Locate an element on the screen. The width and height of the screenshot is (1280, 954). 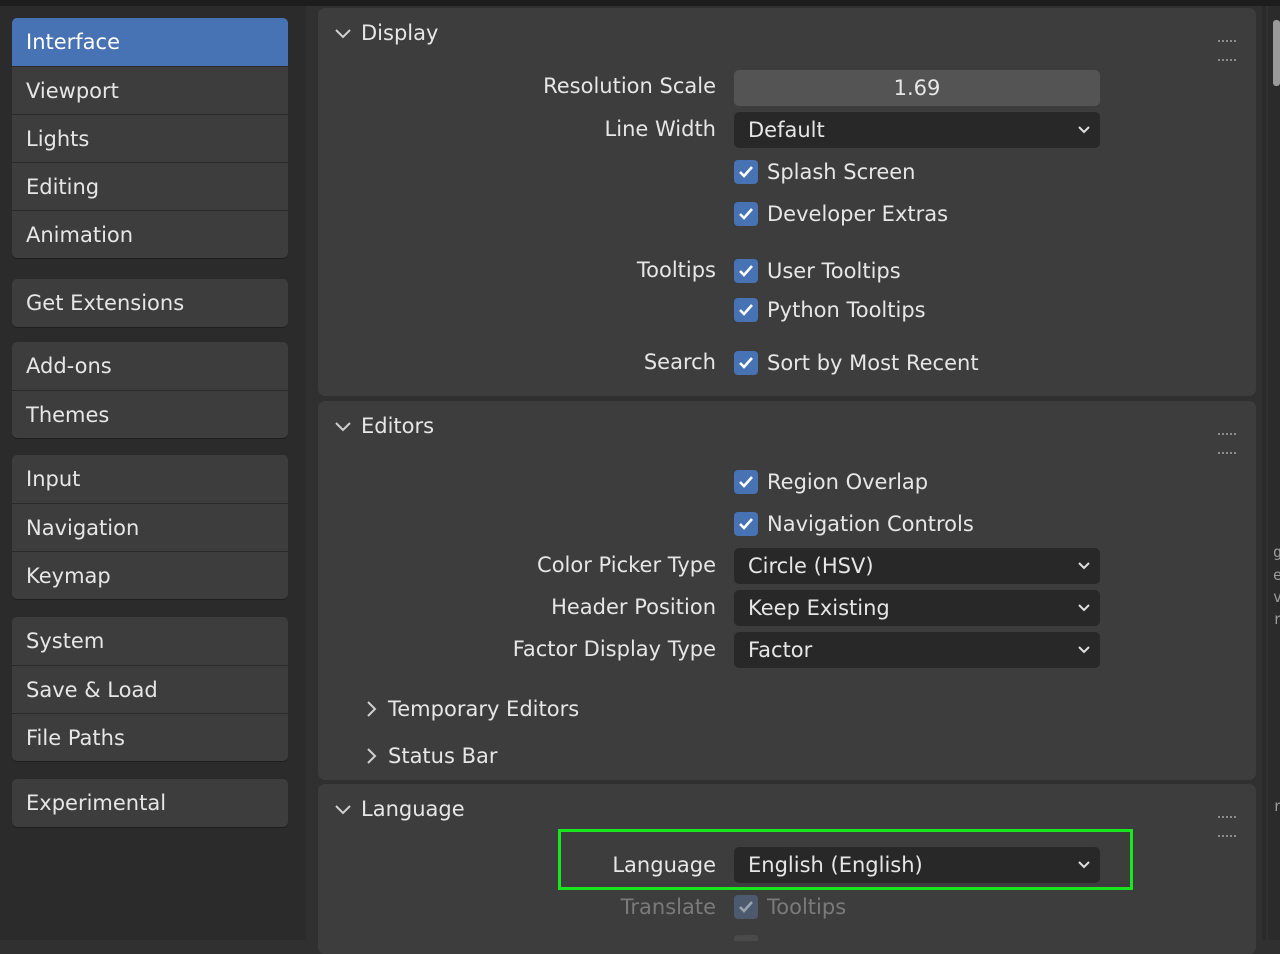
sidebar-item-addons: Add-ons is located at coordinates (150, 366).